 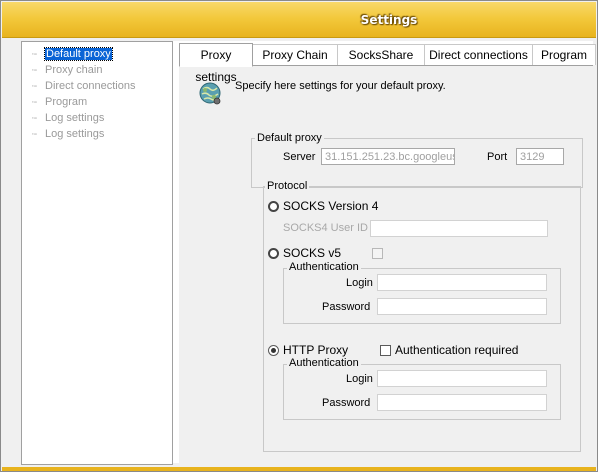 I want to click on http-auth-label: Authentication required, so click(x=457, y=350).